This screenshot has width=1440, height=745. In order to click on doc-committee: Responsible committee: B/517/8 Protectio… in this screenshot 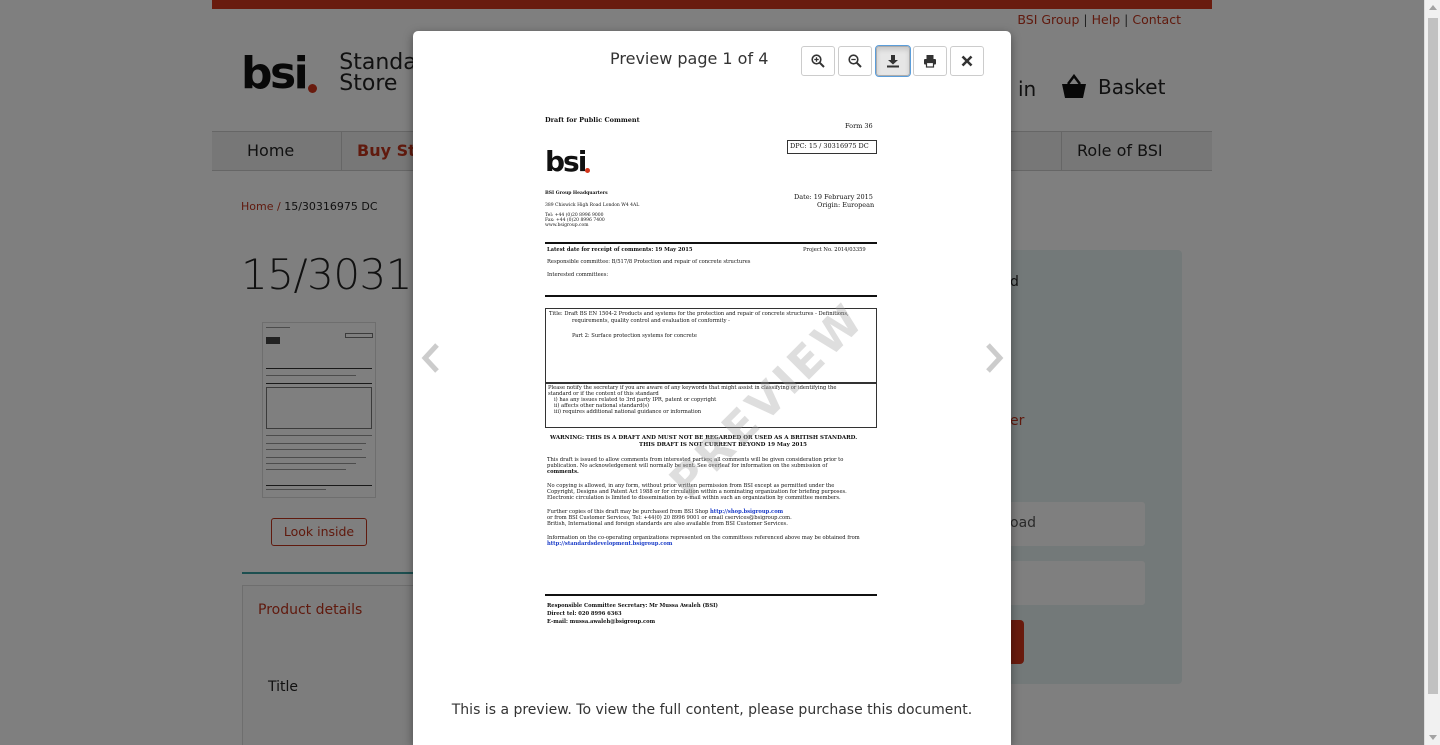, I will do `click(649, 262)`.